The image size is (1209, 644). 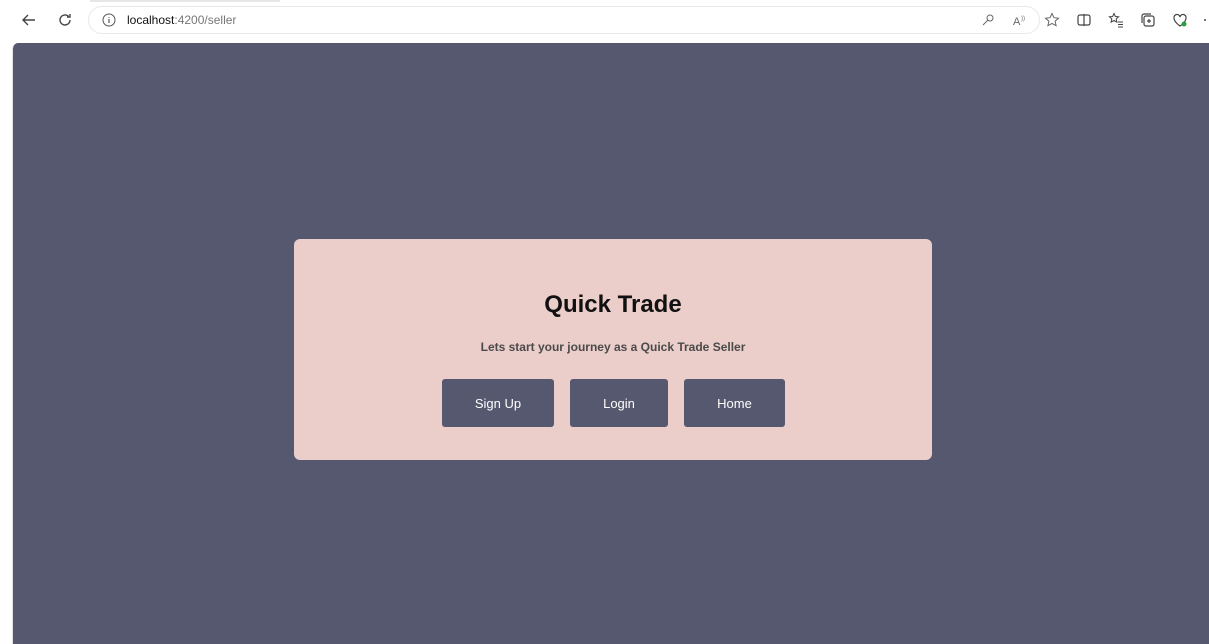 I want to click on toolbar-icons: A)), so click(x=1093, y=20).